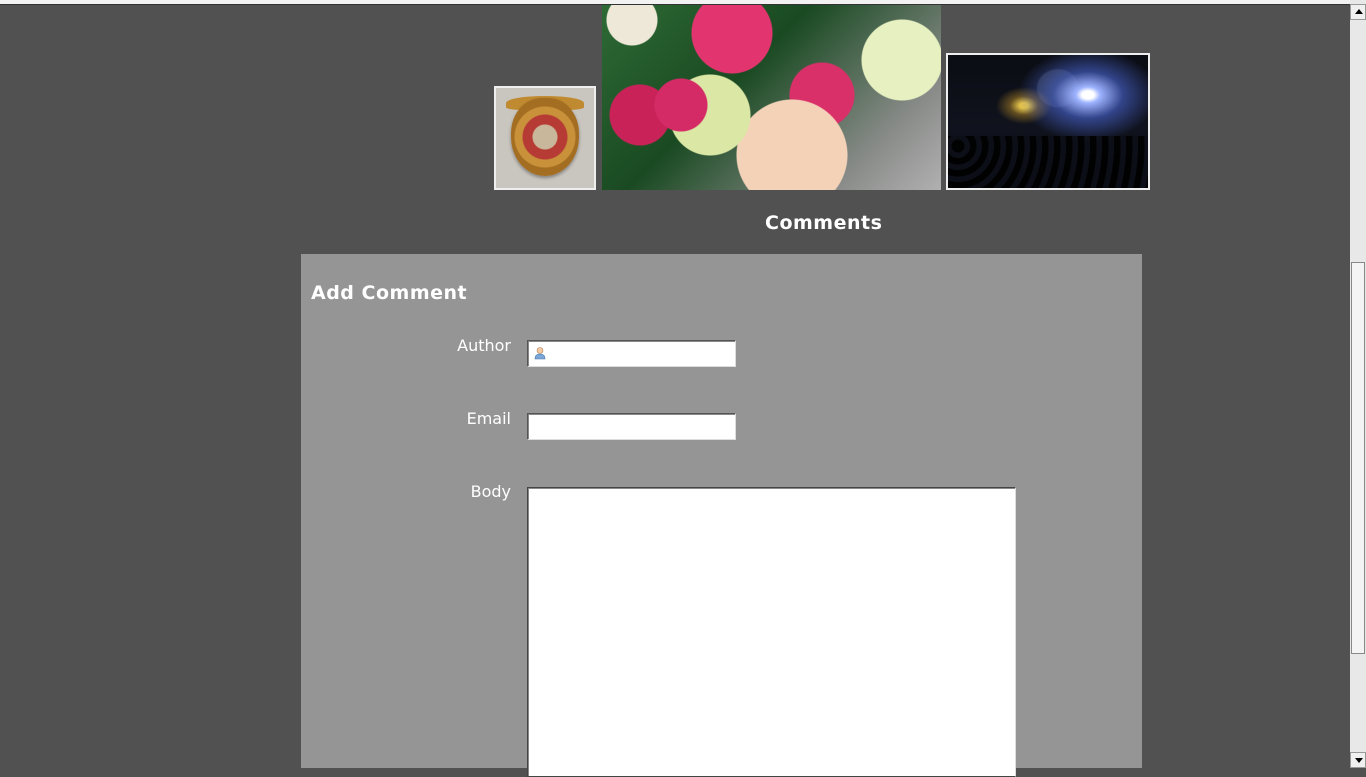 The width and height of the screenshot is (1366, 777). Describe the element at coordinates (540, 353) in the screenshot. I see `user-icon` at that location.